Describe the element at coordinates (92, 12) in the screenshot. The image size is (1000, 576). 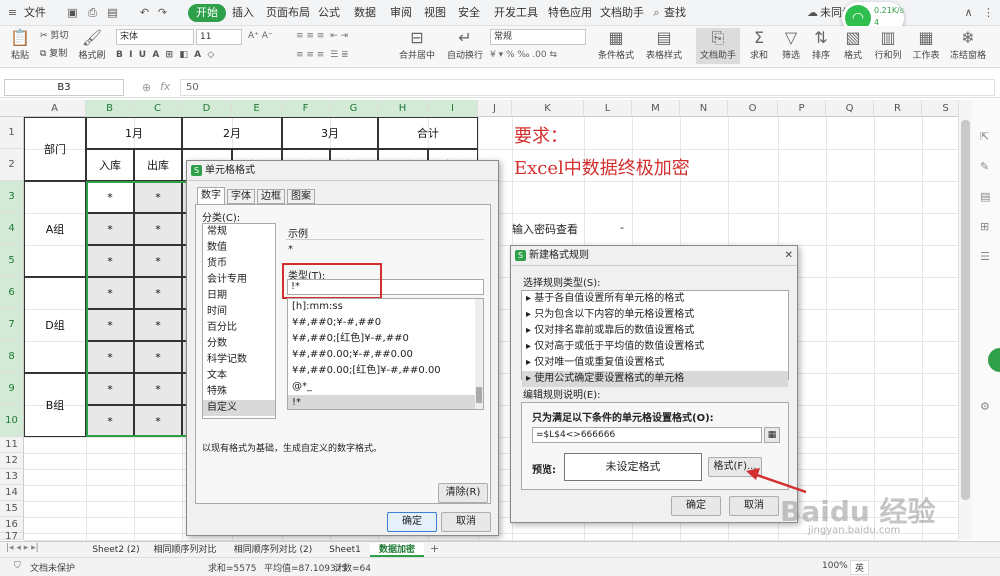
I see `print-icon: ⎙` at that location.